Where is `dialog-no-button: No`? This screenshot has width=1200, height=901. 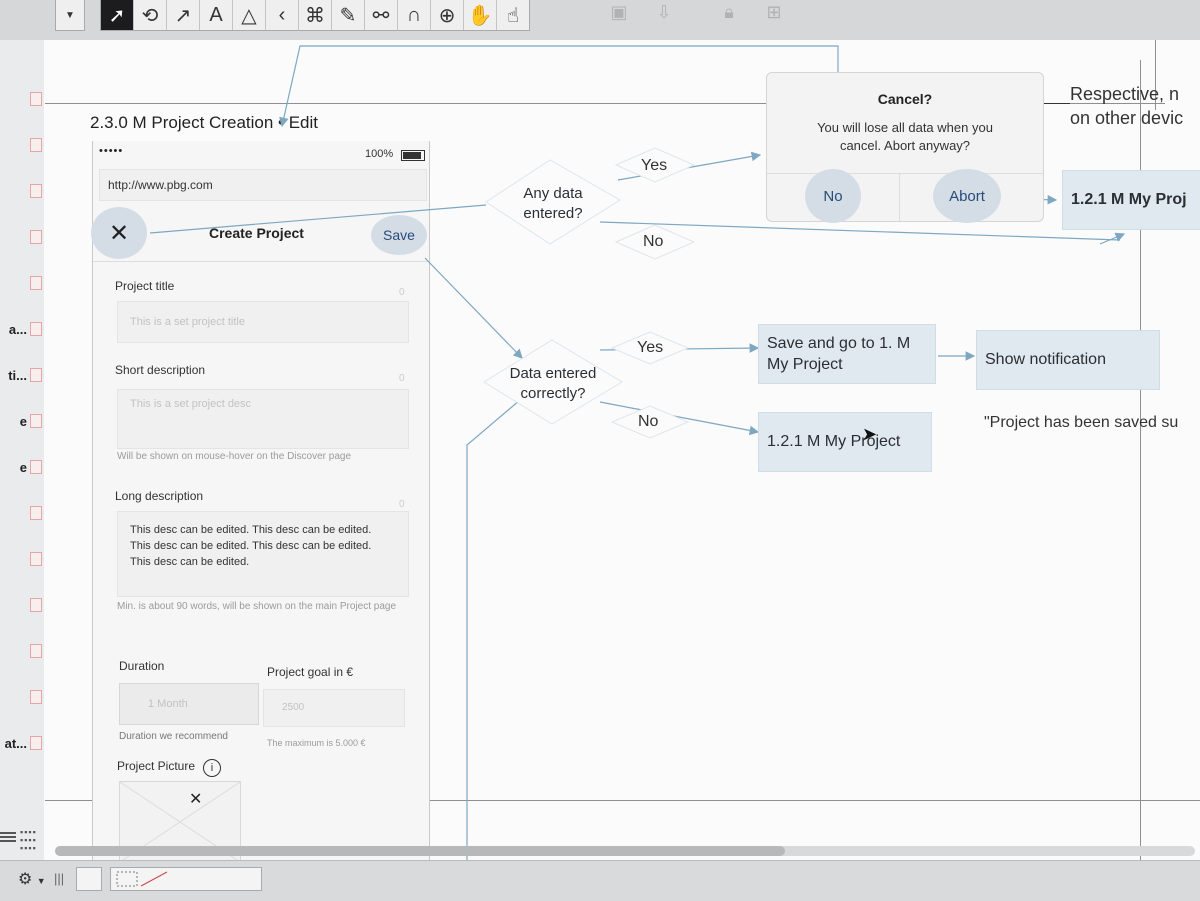
dialog-no-button: No is located at coordinates (833, 196).